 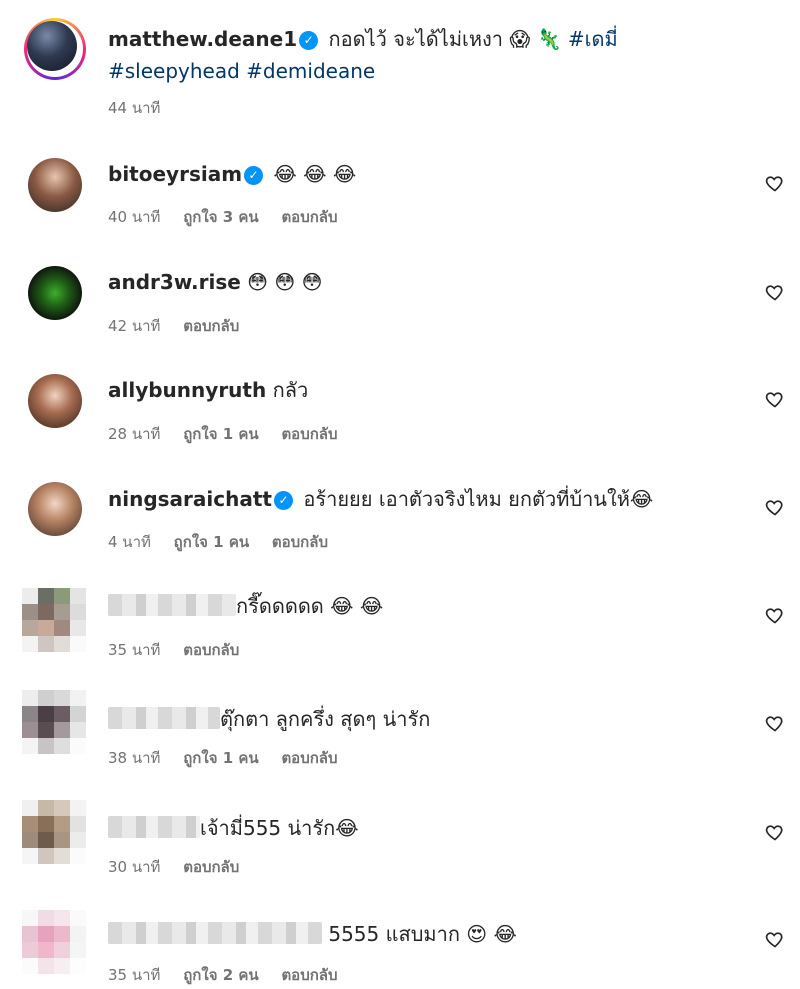 I want to click on comment: ตุ๊กตา ลูกครึ่ง สุดๆ น่ารัก, so click(x=269, y=719).